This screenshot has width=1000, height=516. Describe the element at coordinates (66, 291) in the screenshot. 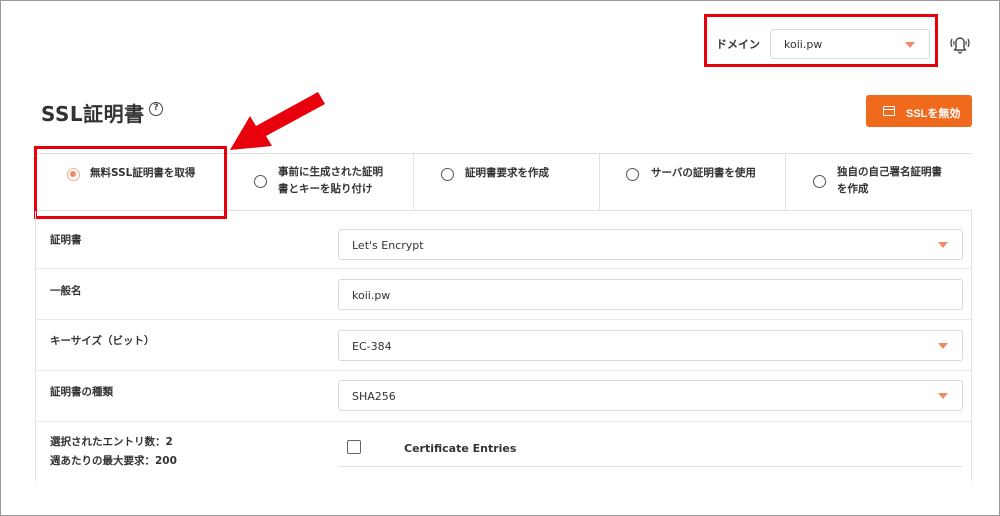

I see `common-name-label: 一般名` at that location.